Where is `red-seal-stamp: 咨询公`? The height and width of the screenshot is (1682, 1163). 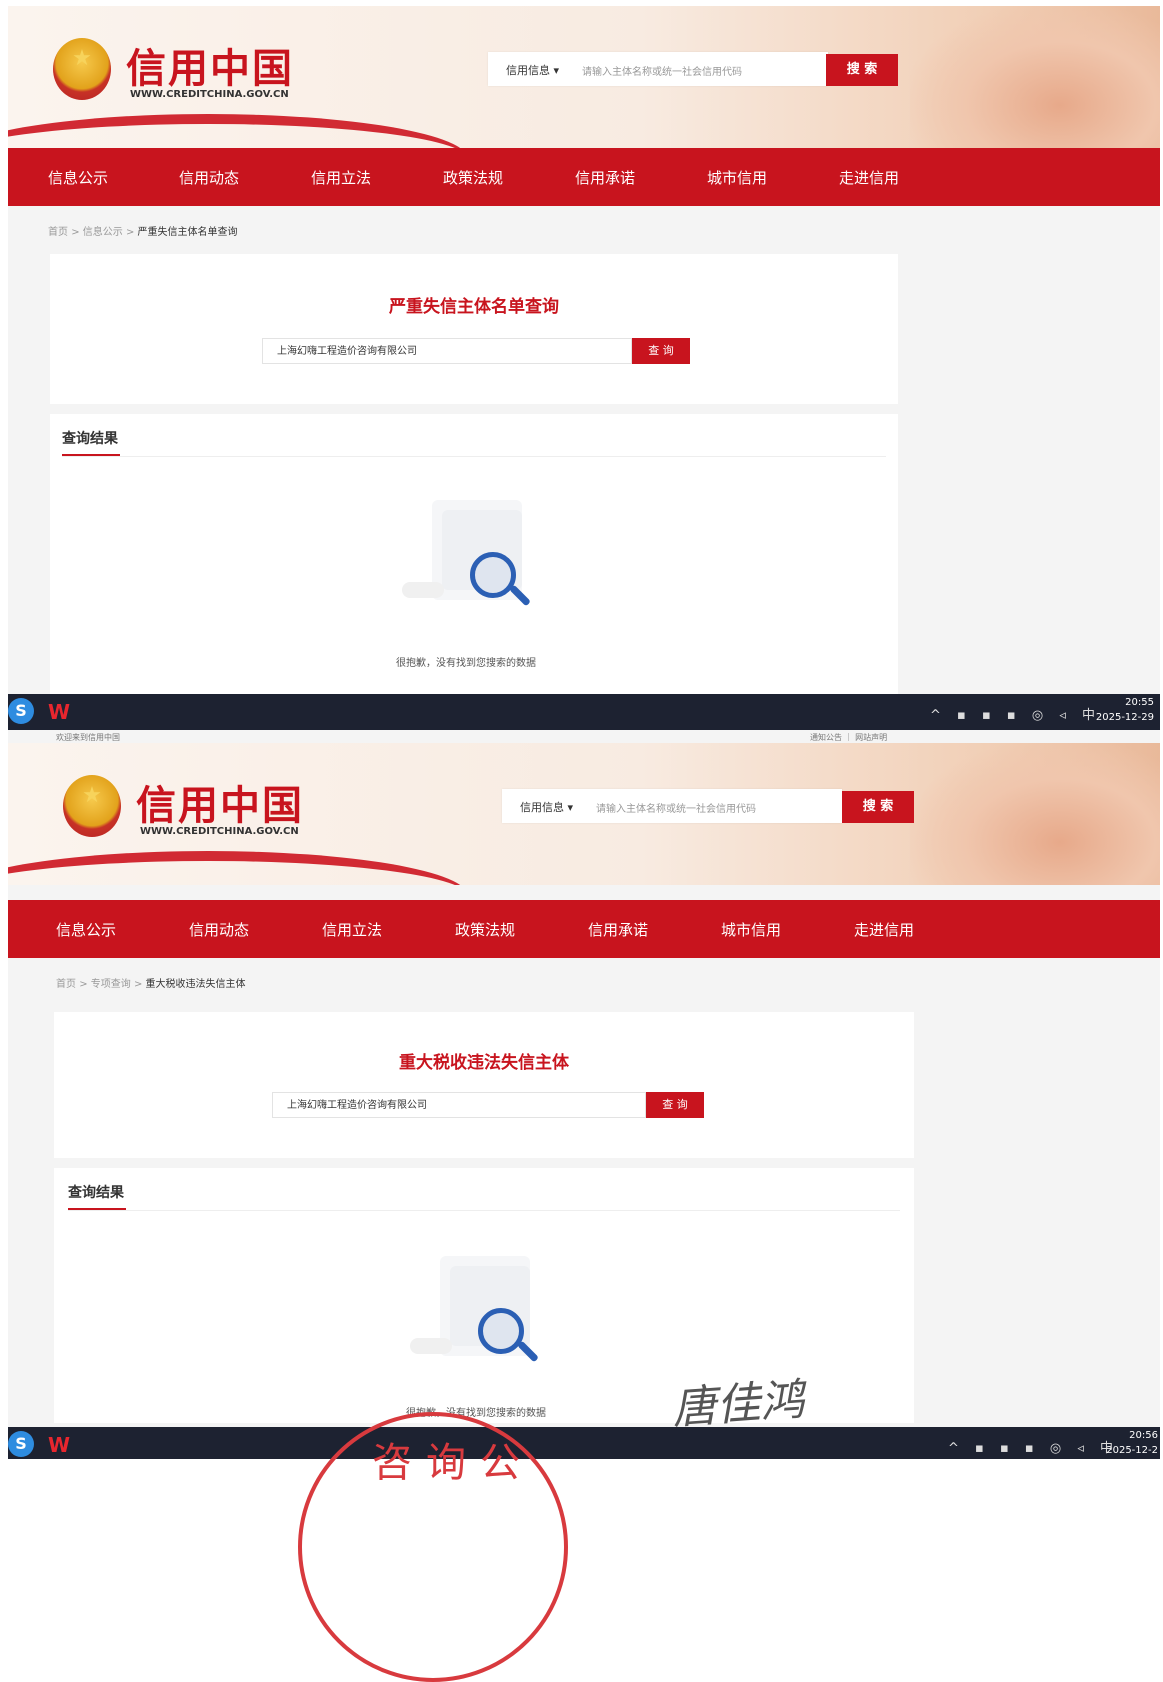
red-seal-stamp: 咨询公 is located at coordinates (433, 1547).